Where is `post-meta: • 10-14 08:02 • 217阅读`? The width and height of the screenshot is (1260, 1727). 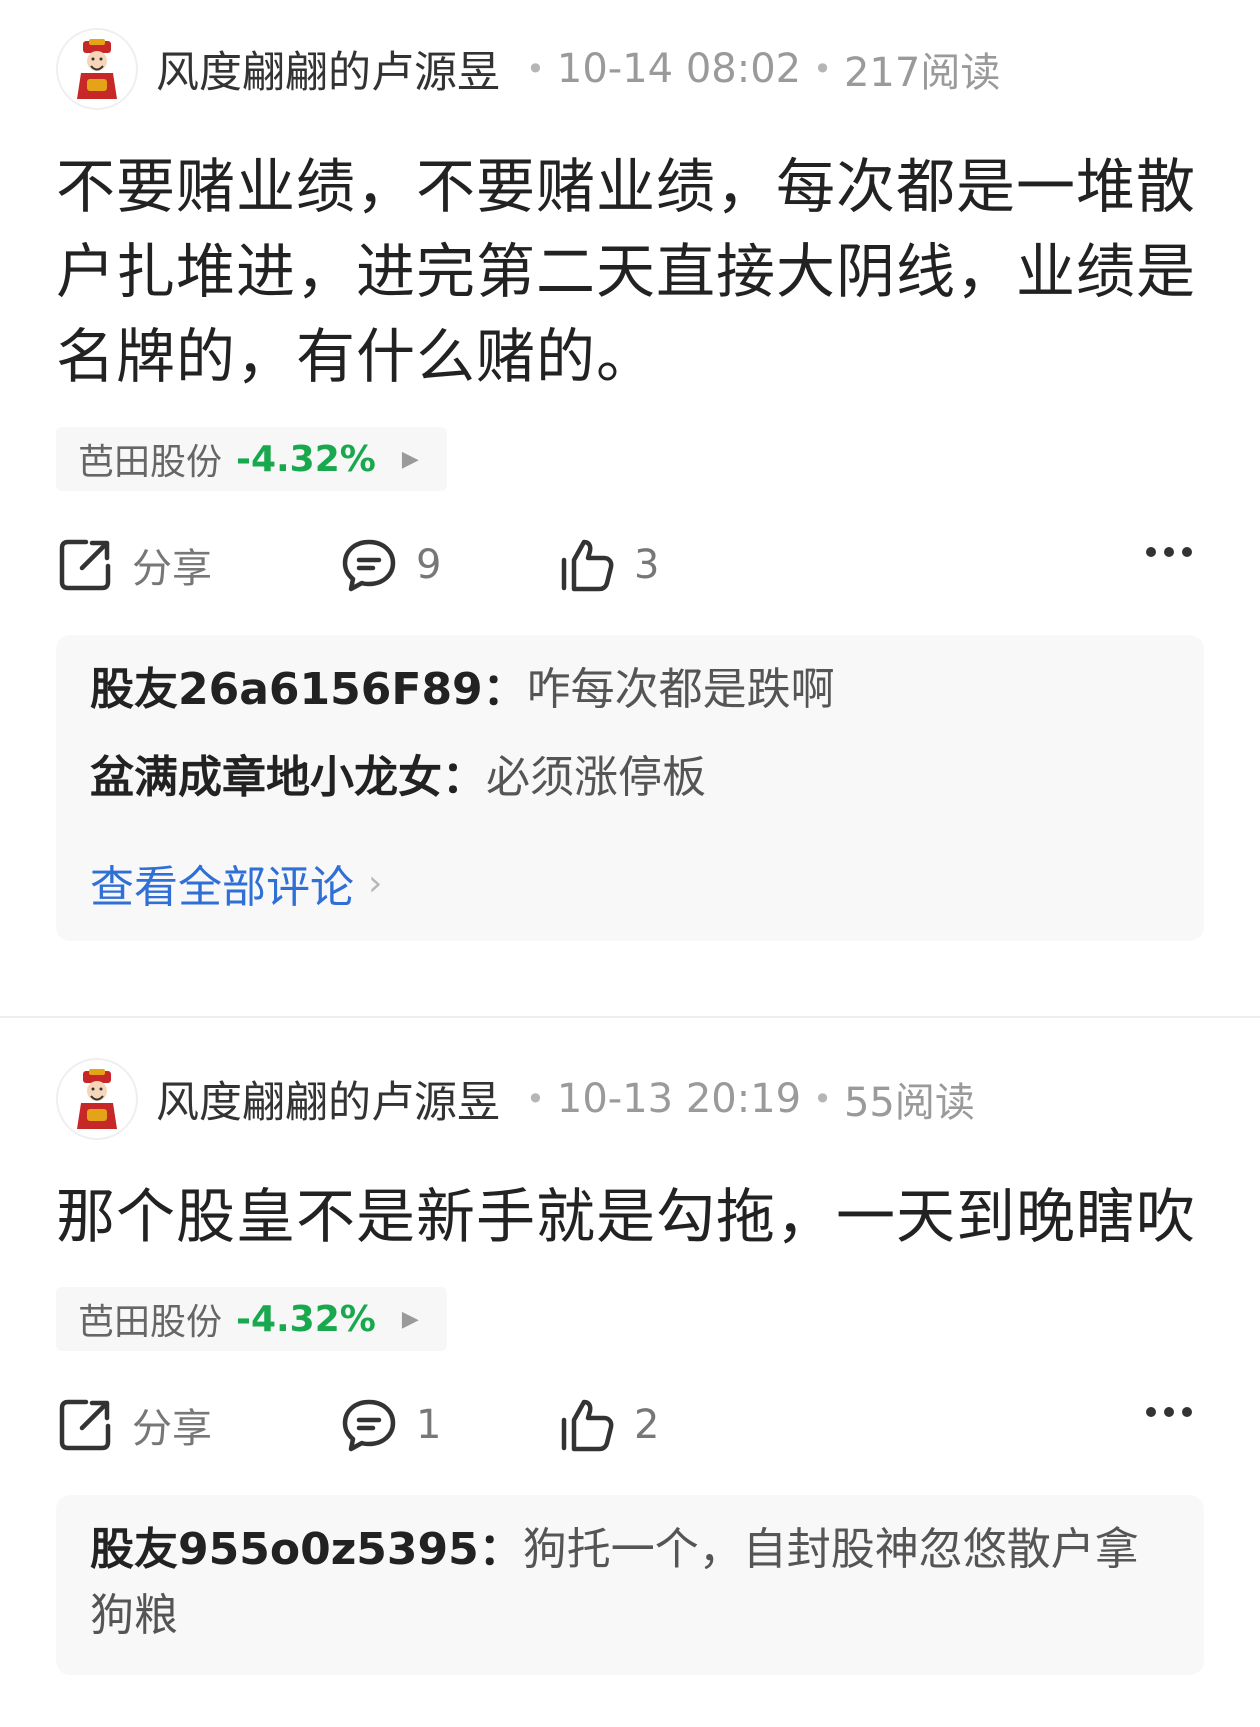 post-meta: • 10-14 08:02 • 217阅读 is located at coordinates (757, 69).